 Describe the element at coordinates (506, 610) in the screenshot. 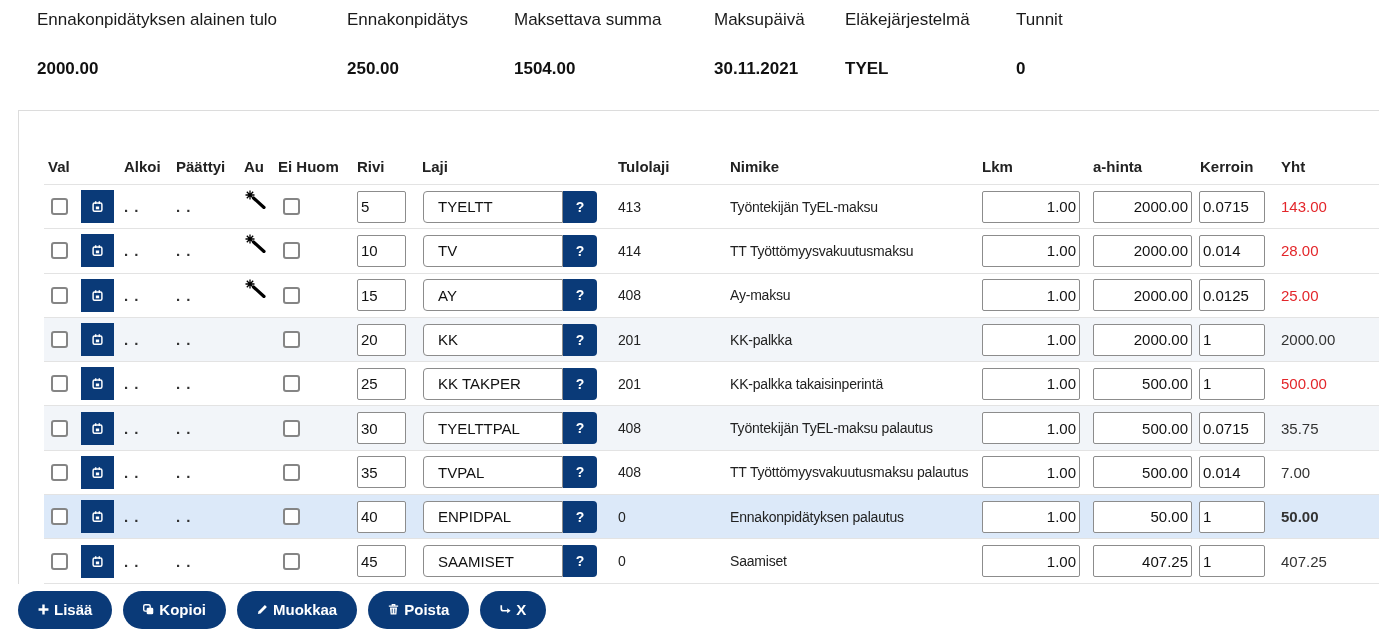

I see `curved-arrow-icon` at that location.